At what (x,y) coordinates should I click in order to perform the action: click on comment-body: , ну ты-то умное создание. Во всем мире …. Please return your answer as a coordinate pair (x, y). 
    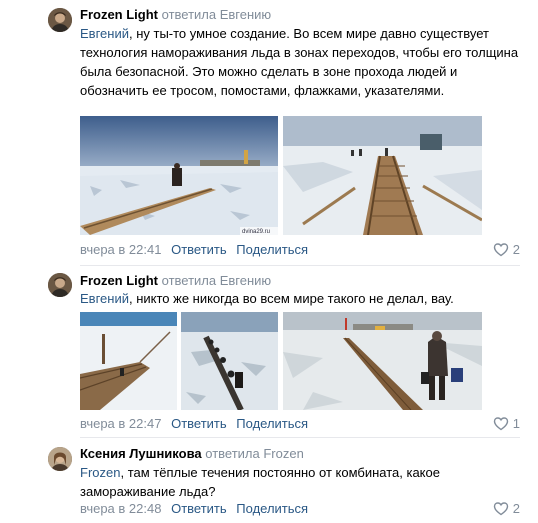
    Looking at the image, I should click on (299, 62).